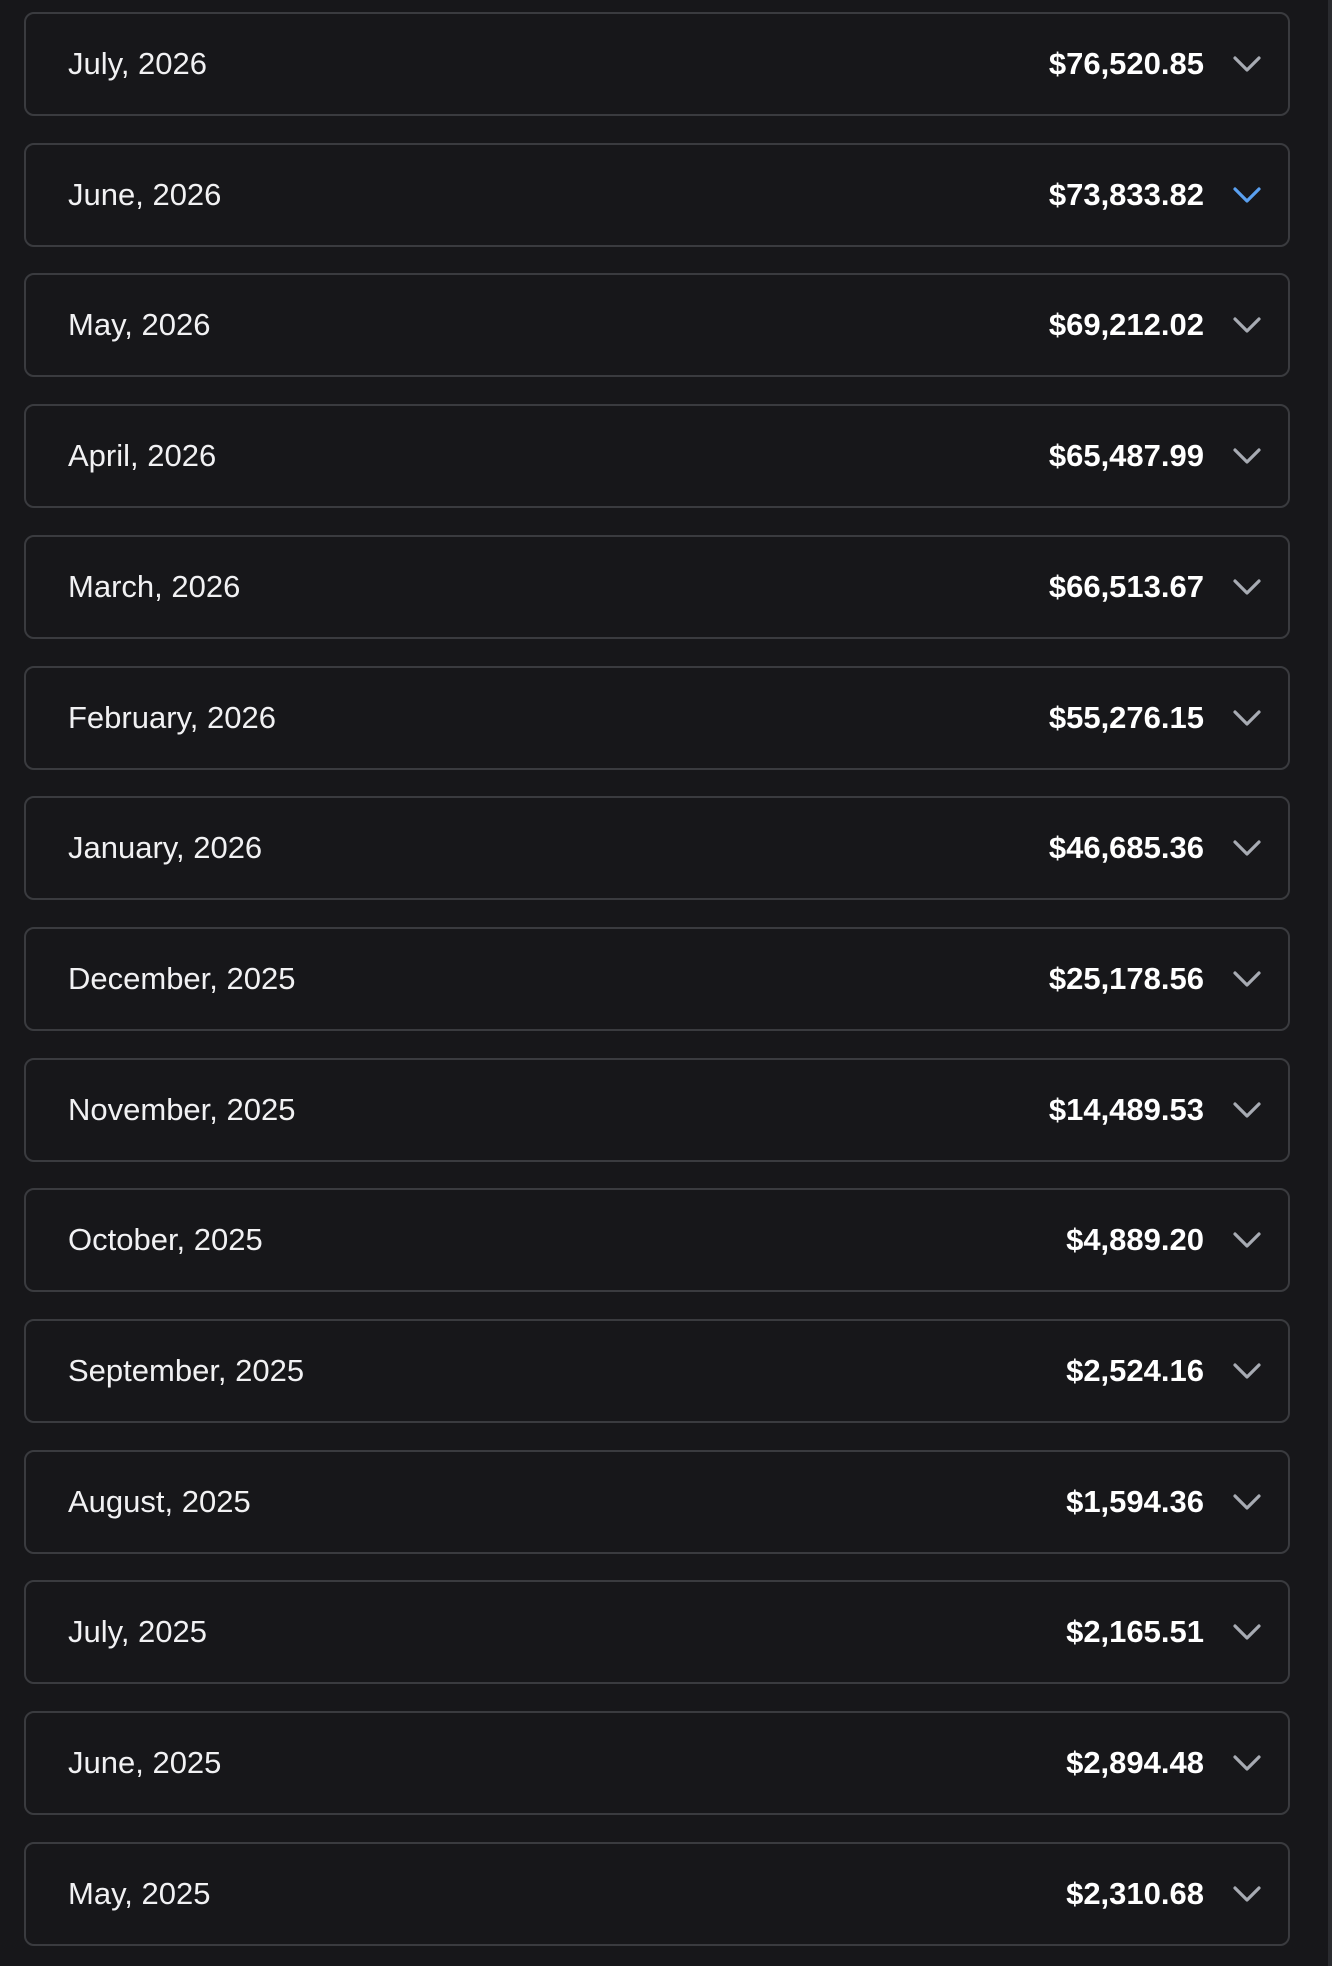 Image resolution: width=1332 pixels, height=1966 pixels. What do you see at coordinates (657, 848) in the screenshot?
I see `month-row-january-2026: January, 2026 $46,685.36` at bounding box center [657, 848].